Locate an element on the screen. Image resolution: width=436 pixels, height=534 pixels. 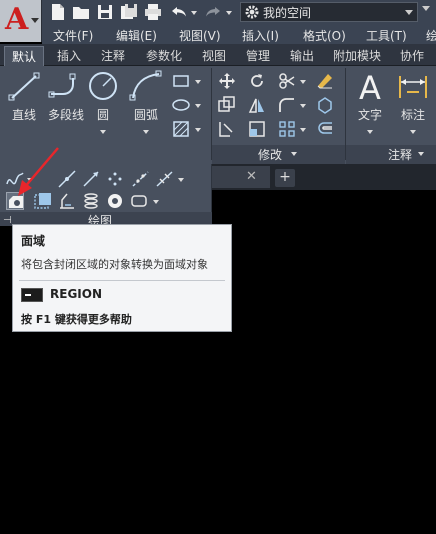
open-folder-icon is located at coordinates (81, 12).